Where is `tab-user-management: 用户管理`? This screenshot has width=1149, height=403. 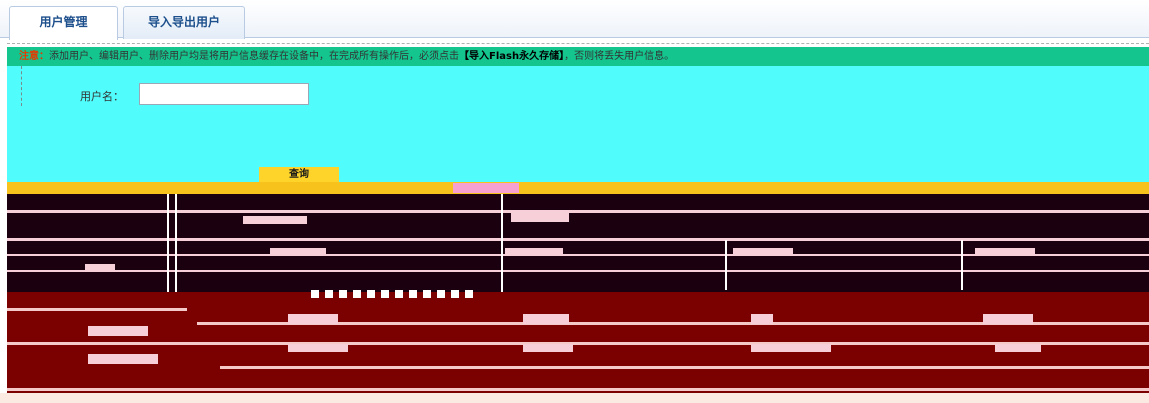
tab-user-management: 用户管理 is located at coordinates (63, 23).